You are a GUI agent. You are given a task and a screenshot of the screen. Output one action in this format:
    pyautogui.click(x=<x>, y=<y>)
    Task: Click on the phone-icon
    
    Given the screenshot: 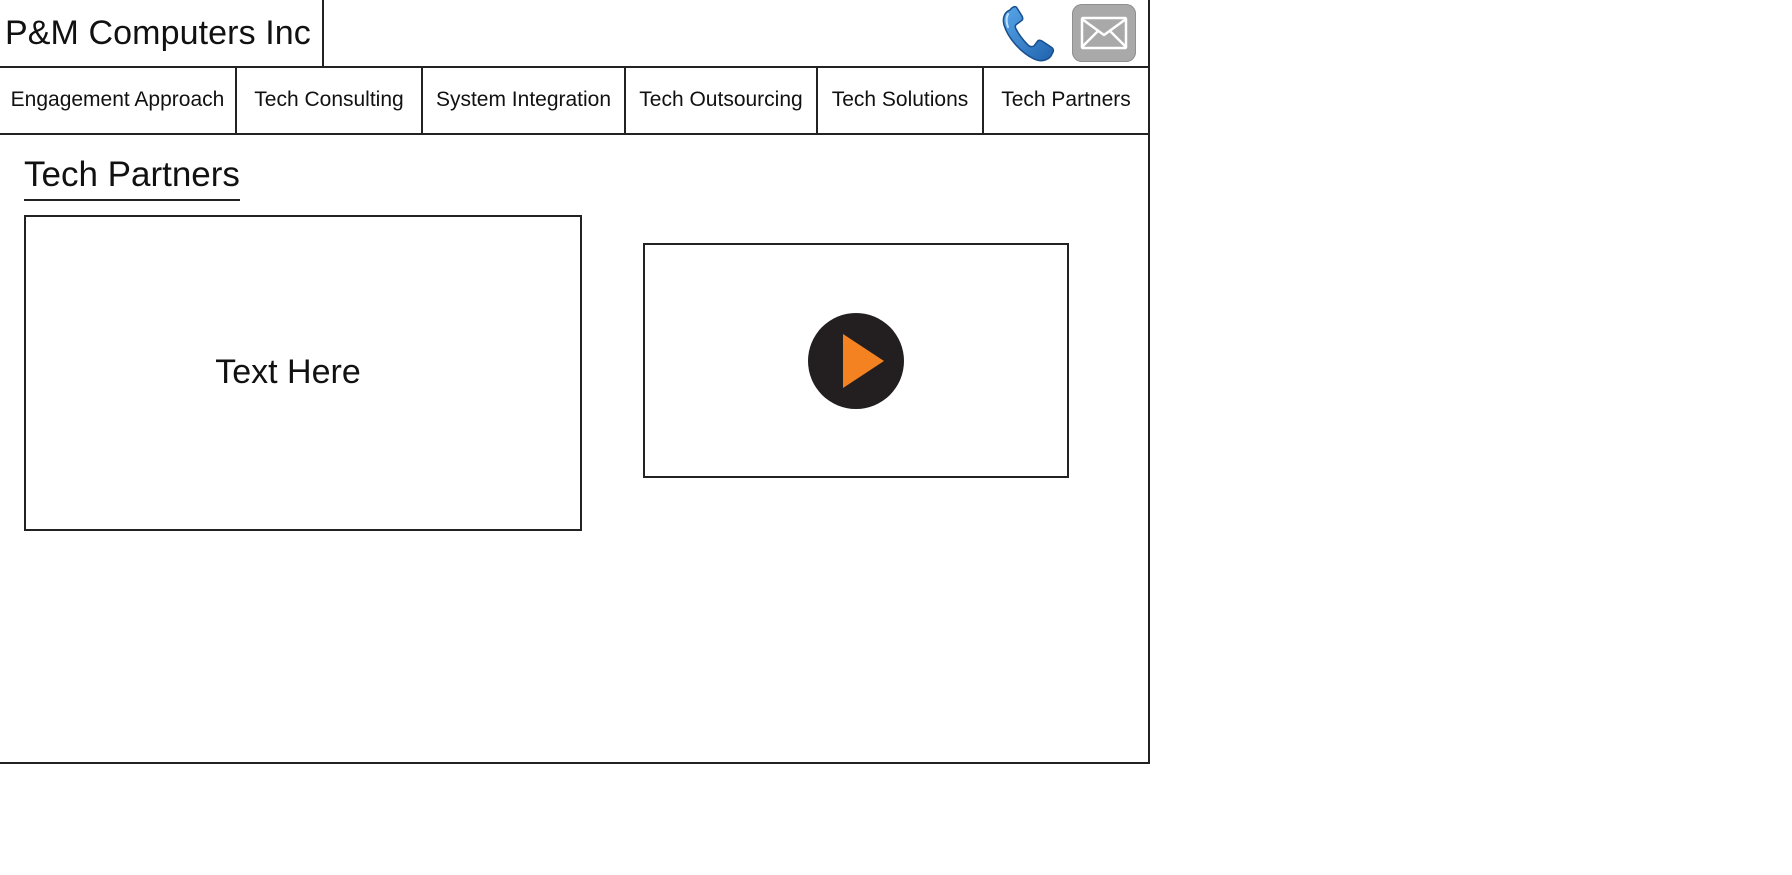 What is the action you would take?
    pyautogui.click(x=1028, y=33)
    